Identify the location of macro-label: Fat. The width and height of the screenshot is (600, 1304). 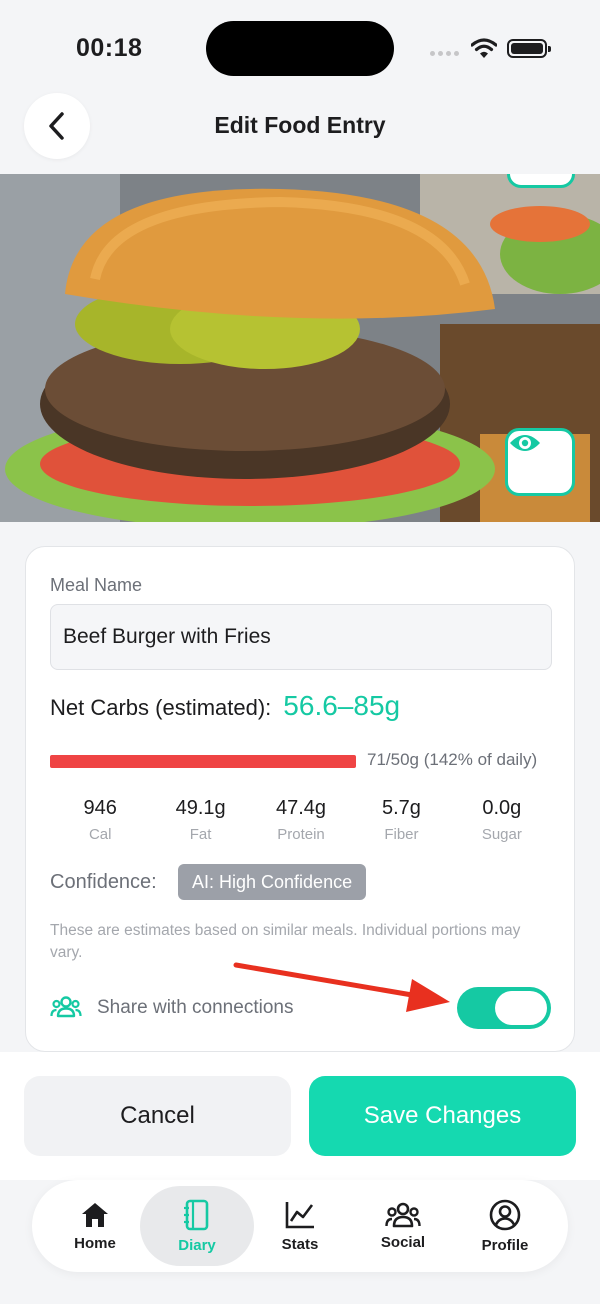
(200, 834).